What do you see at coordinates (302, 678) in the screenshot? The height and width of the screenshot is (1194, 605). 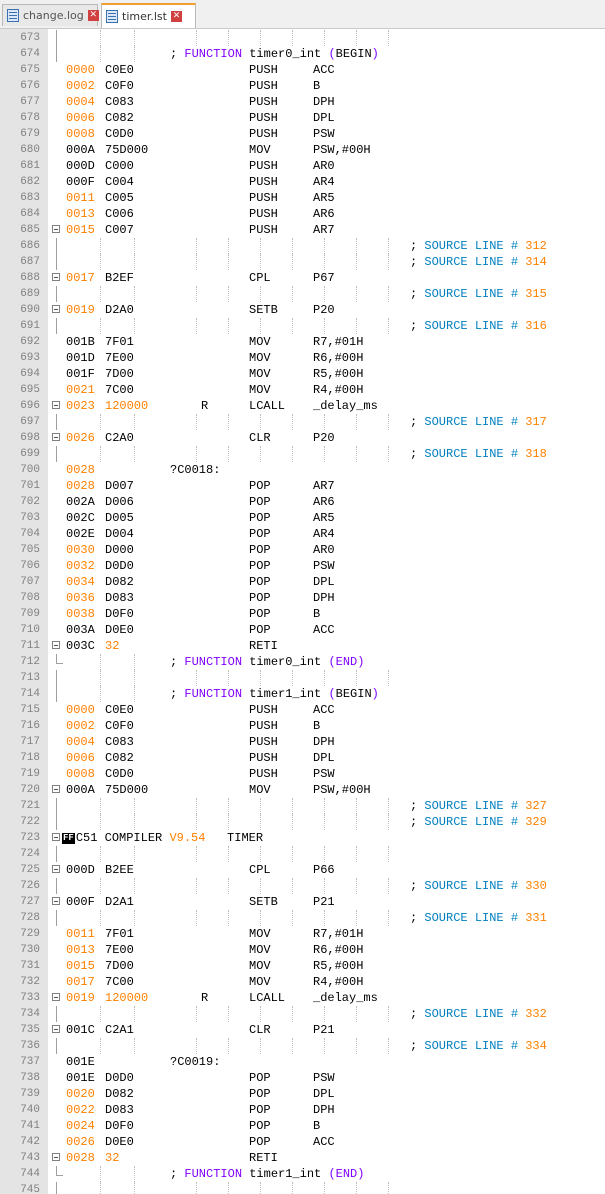 I see `code-line: 713` at bounding box center [302, 678].